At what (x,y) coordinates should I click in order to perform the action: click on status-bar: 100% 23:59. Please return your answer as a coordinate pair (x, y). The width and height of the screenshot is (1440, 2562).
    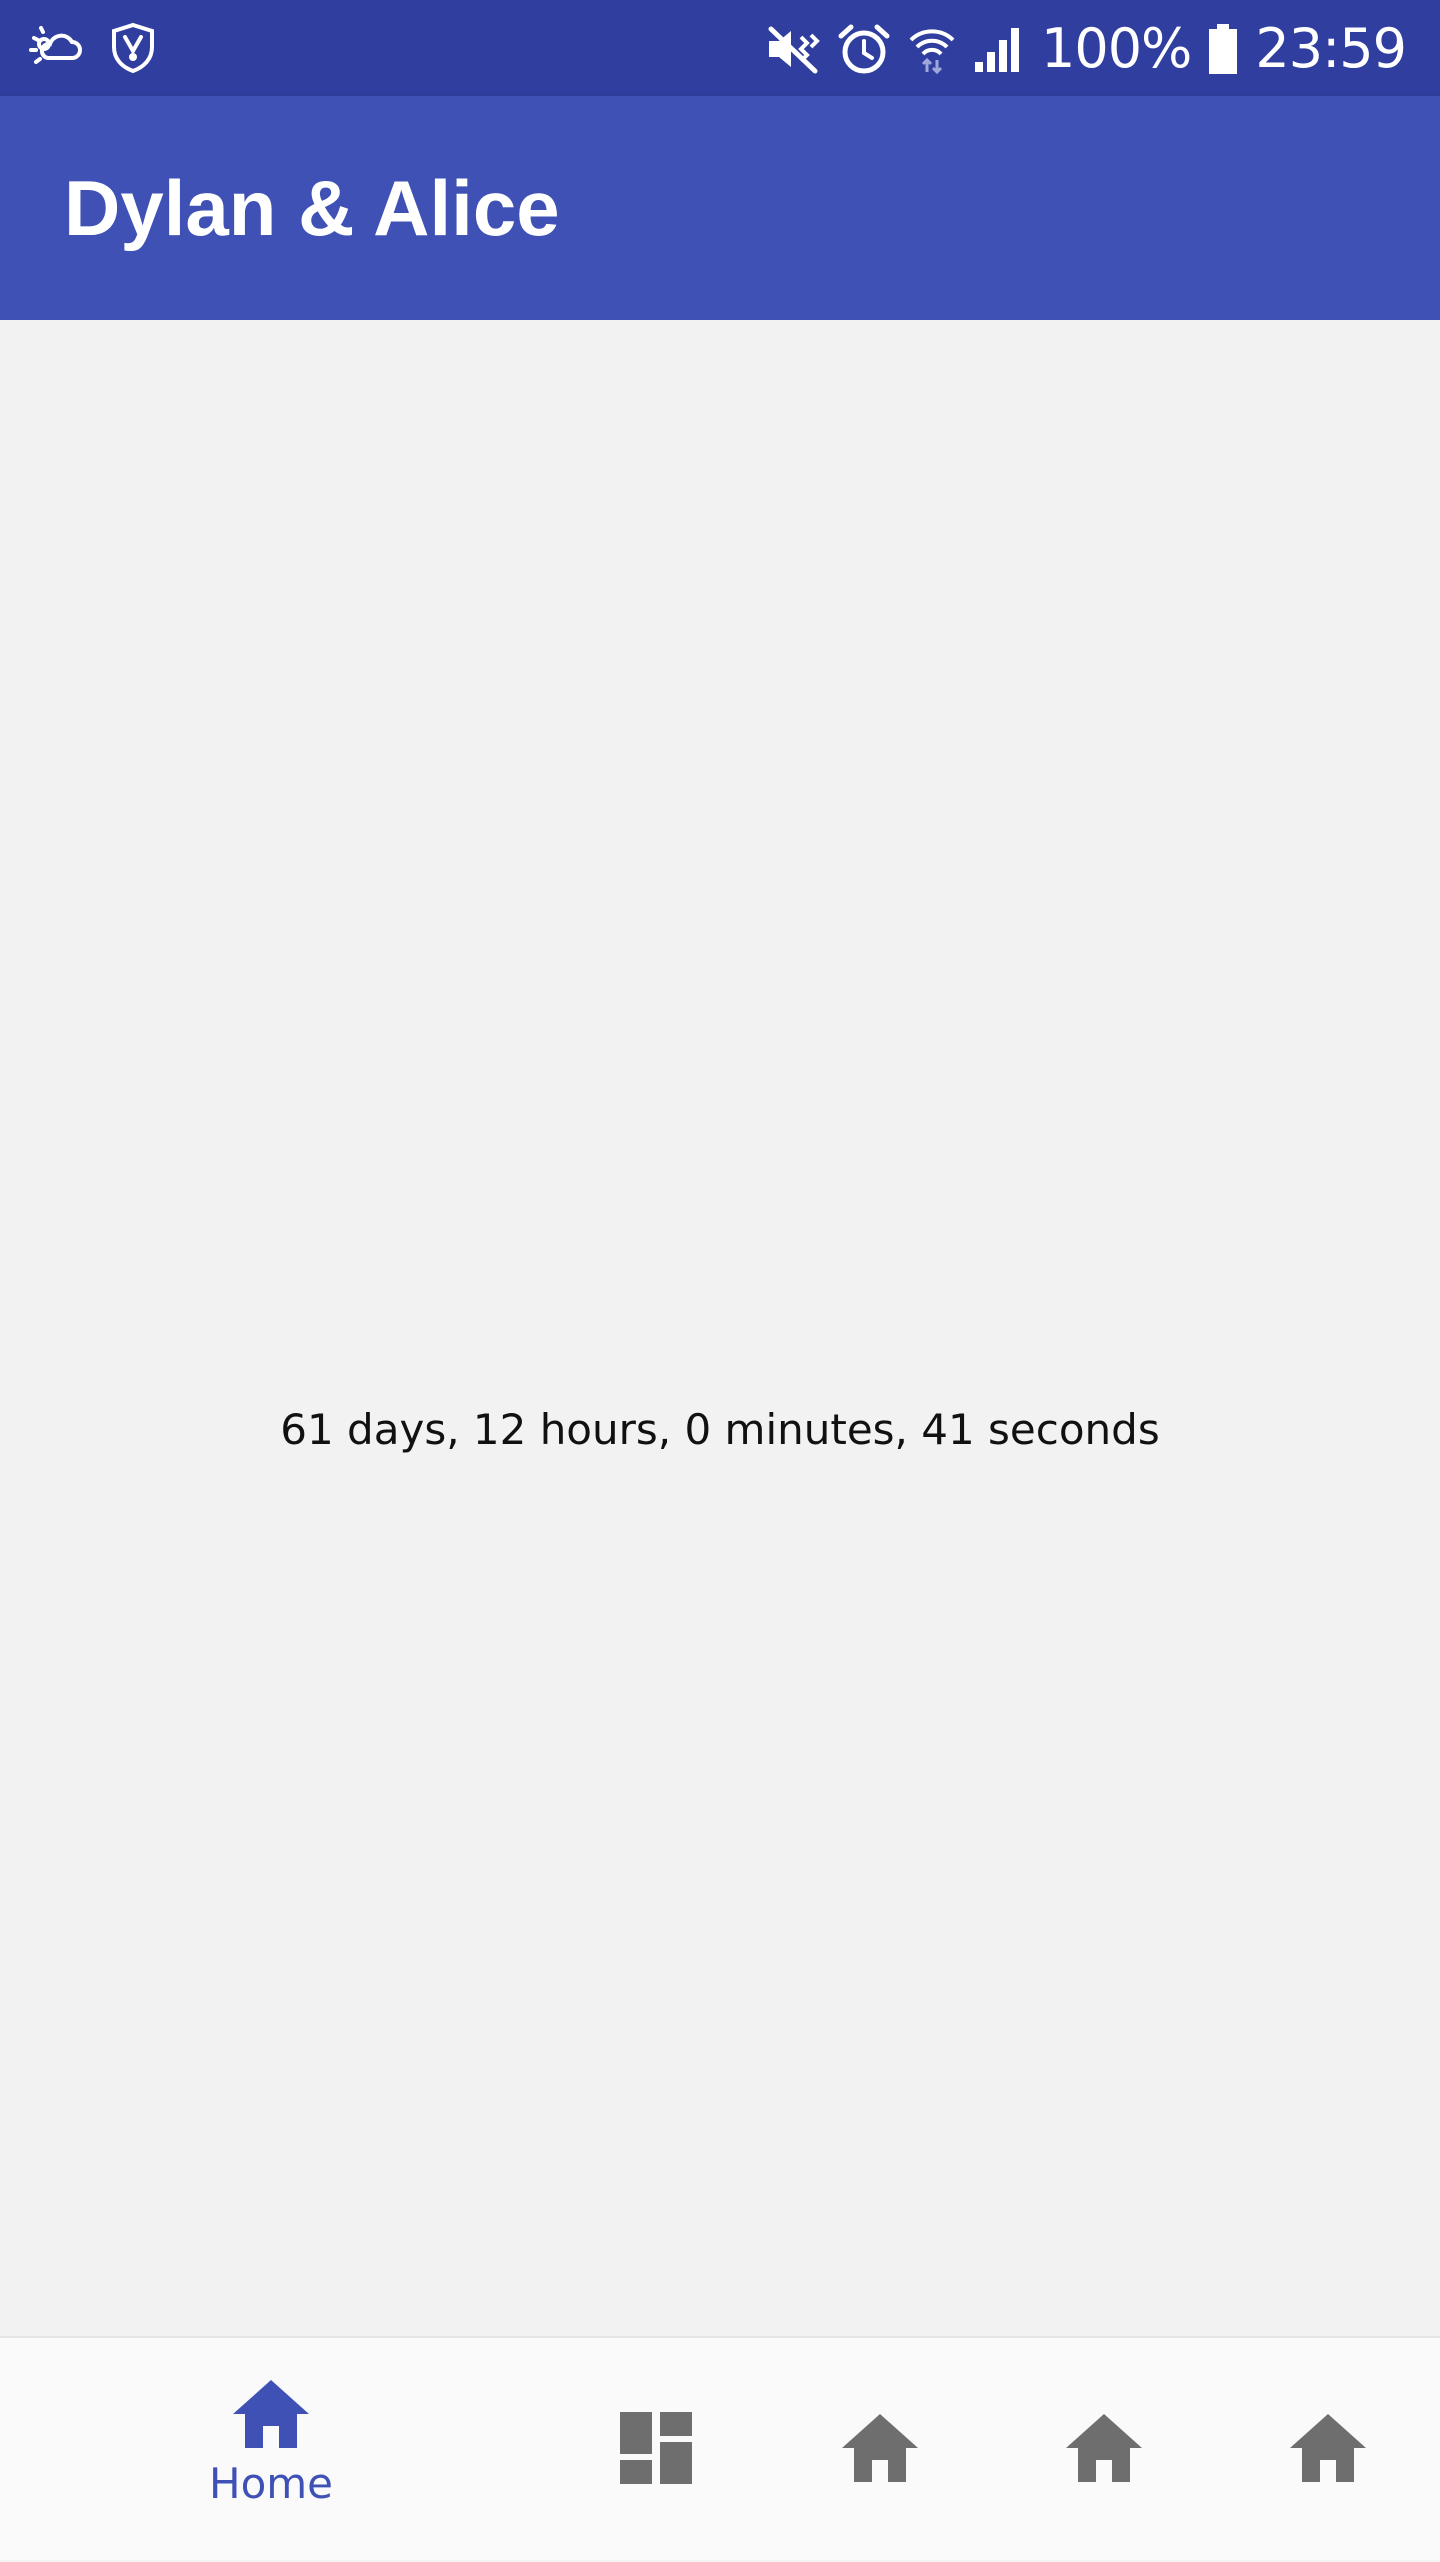
    Looking at the image, I should click on (720, 48).